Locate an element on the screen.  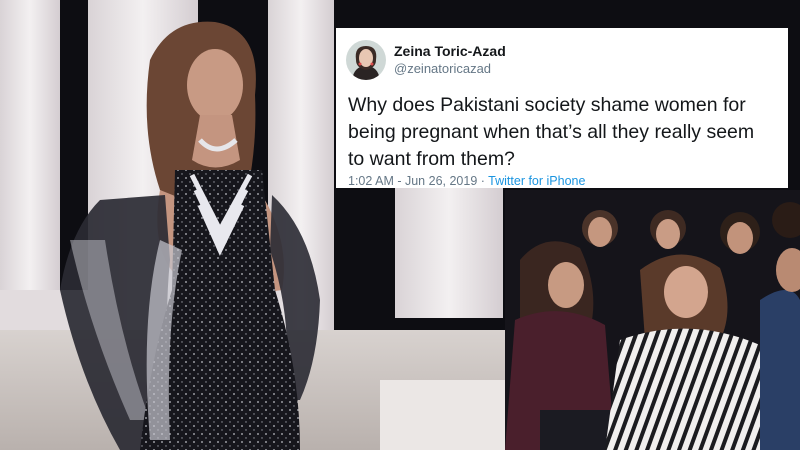
tweet-date: Jun 26, 2019 is located at coordinates (441, 181).